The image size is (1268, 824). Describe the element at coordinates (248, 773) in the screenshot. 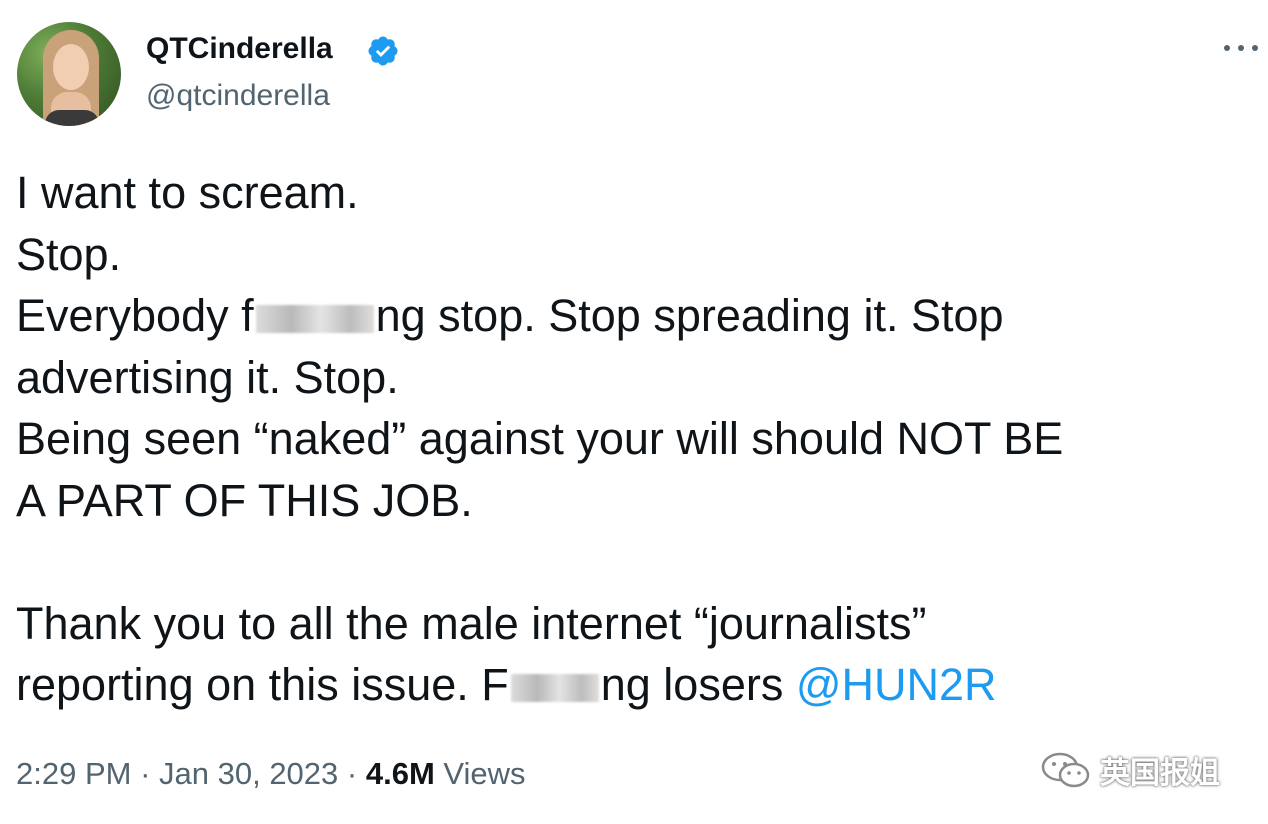

I see `tweet-date: Jan 30, 2023` at that location.